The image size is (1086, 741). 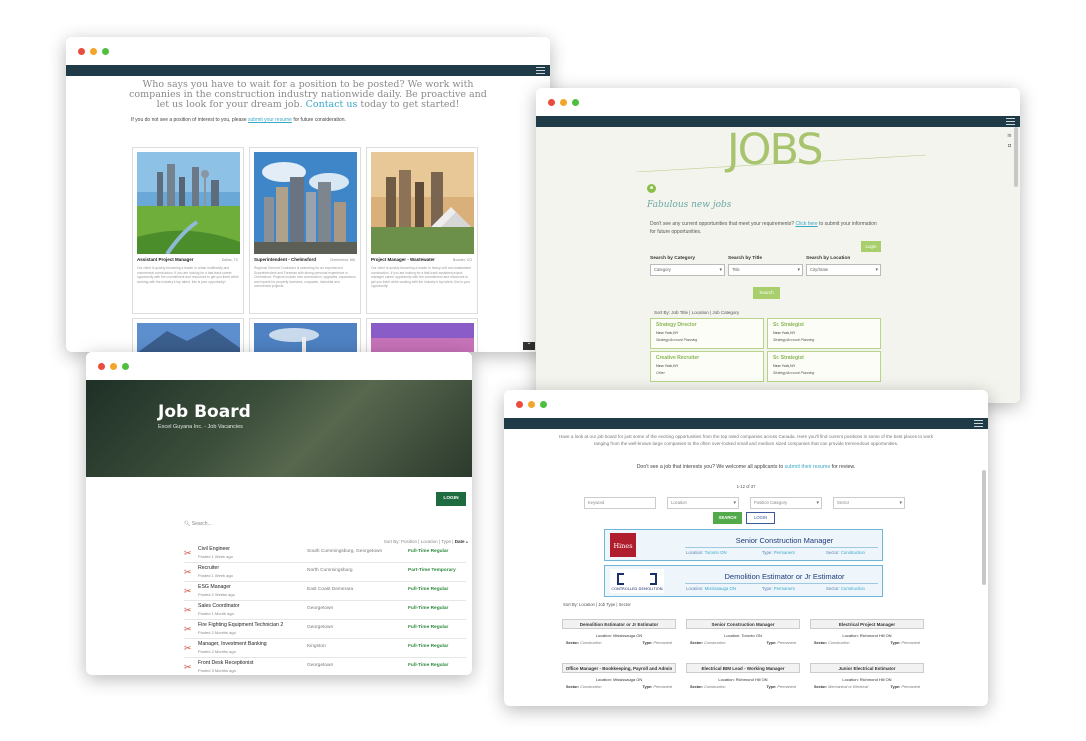 I want to click on sector-select: Sector, so click(x=869, y=503).